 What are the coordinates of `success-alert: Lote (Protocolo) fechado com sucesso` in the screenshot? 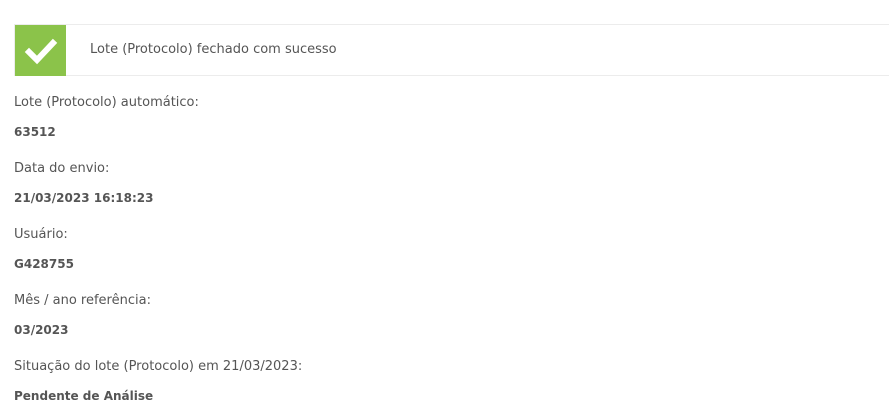 It's located at (451, 50).